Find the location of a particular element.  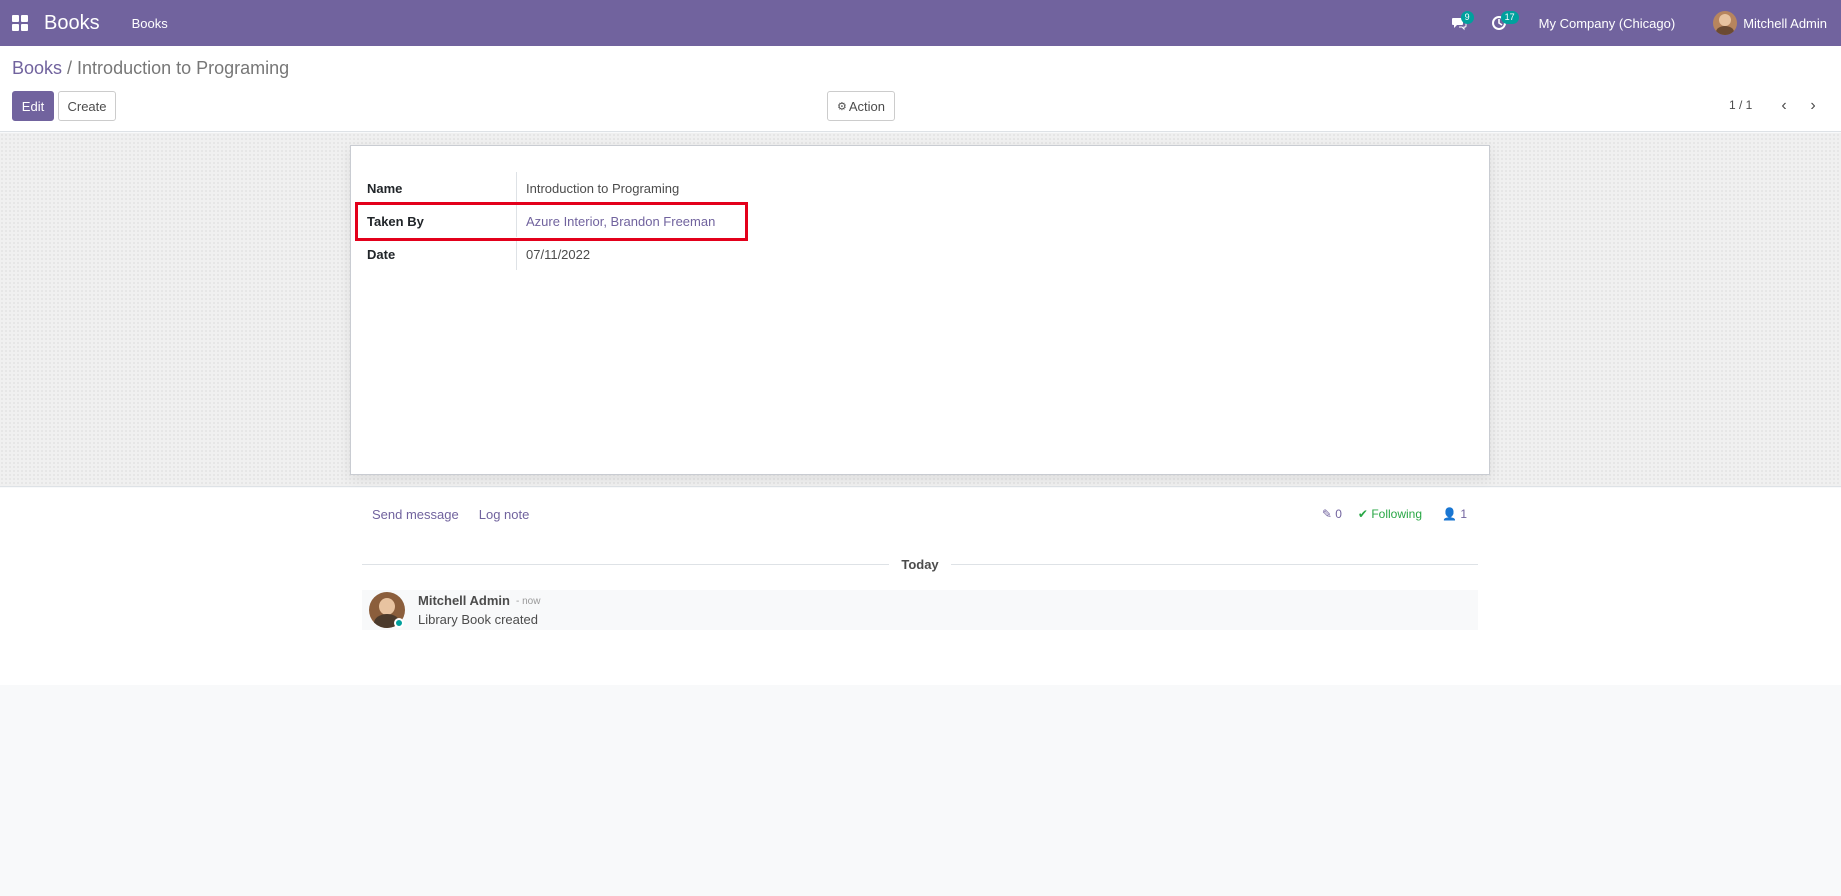

date-separator-label: Today is located at coordinates (920, 564).